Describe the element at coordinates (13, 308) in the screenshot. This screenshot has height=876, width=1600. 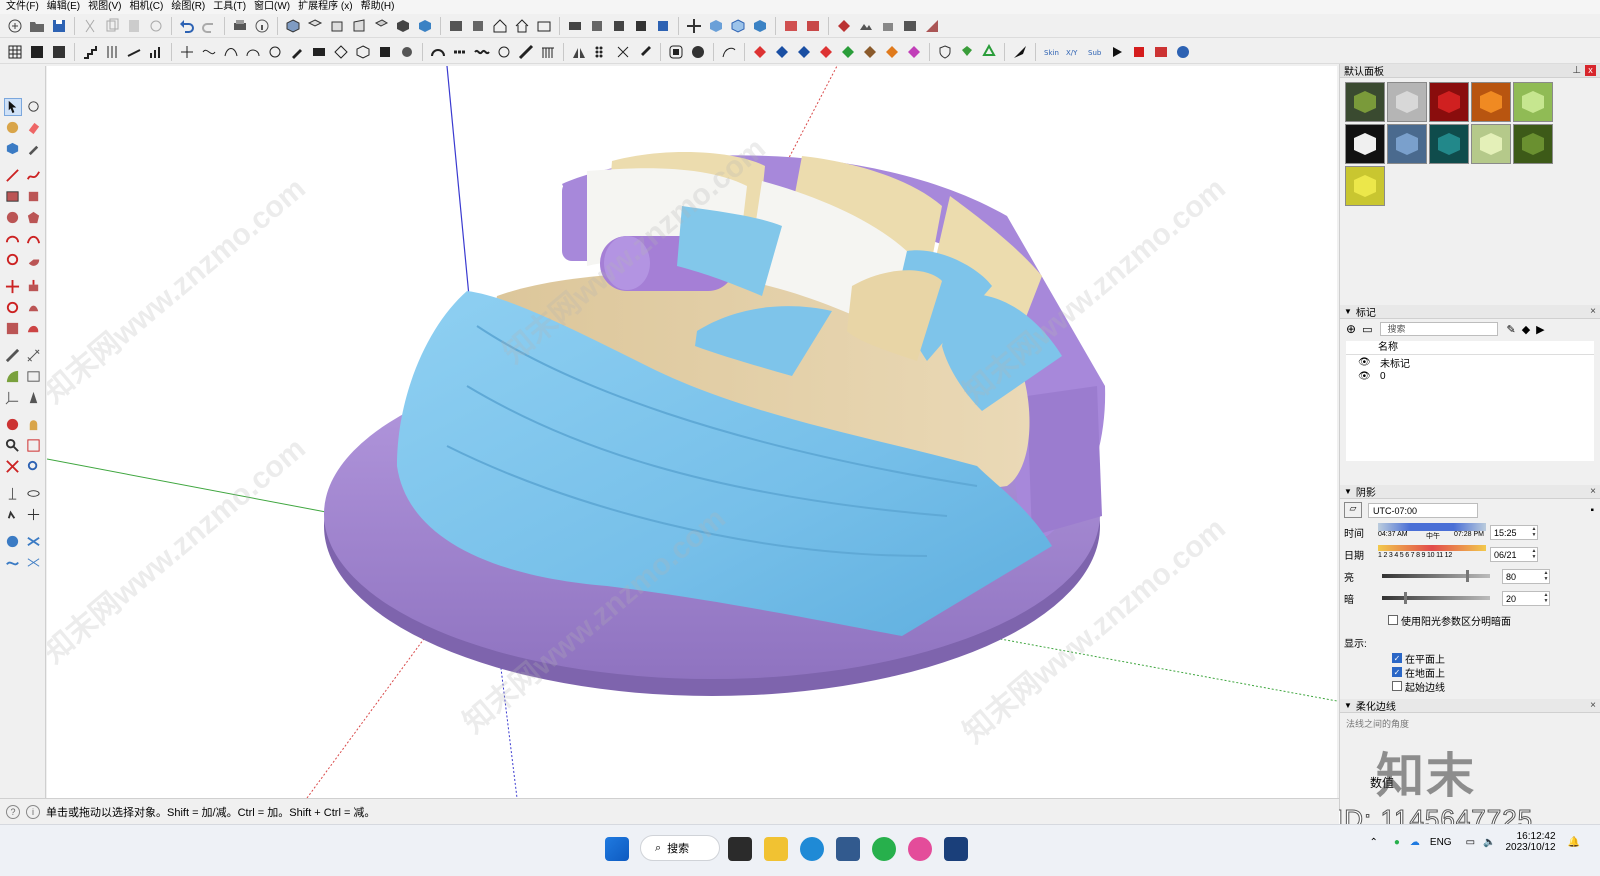
I see `rotate-tool-icon` at that location.